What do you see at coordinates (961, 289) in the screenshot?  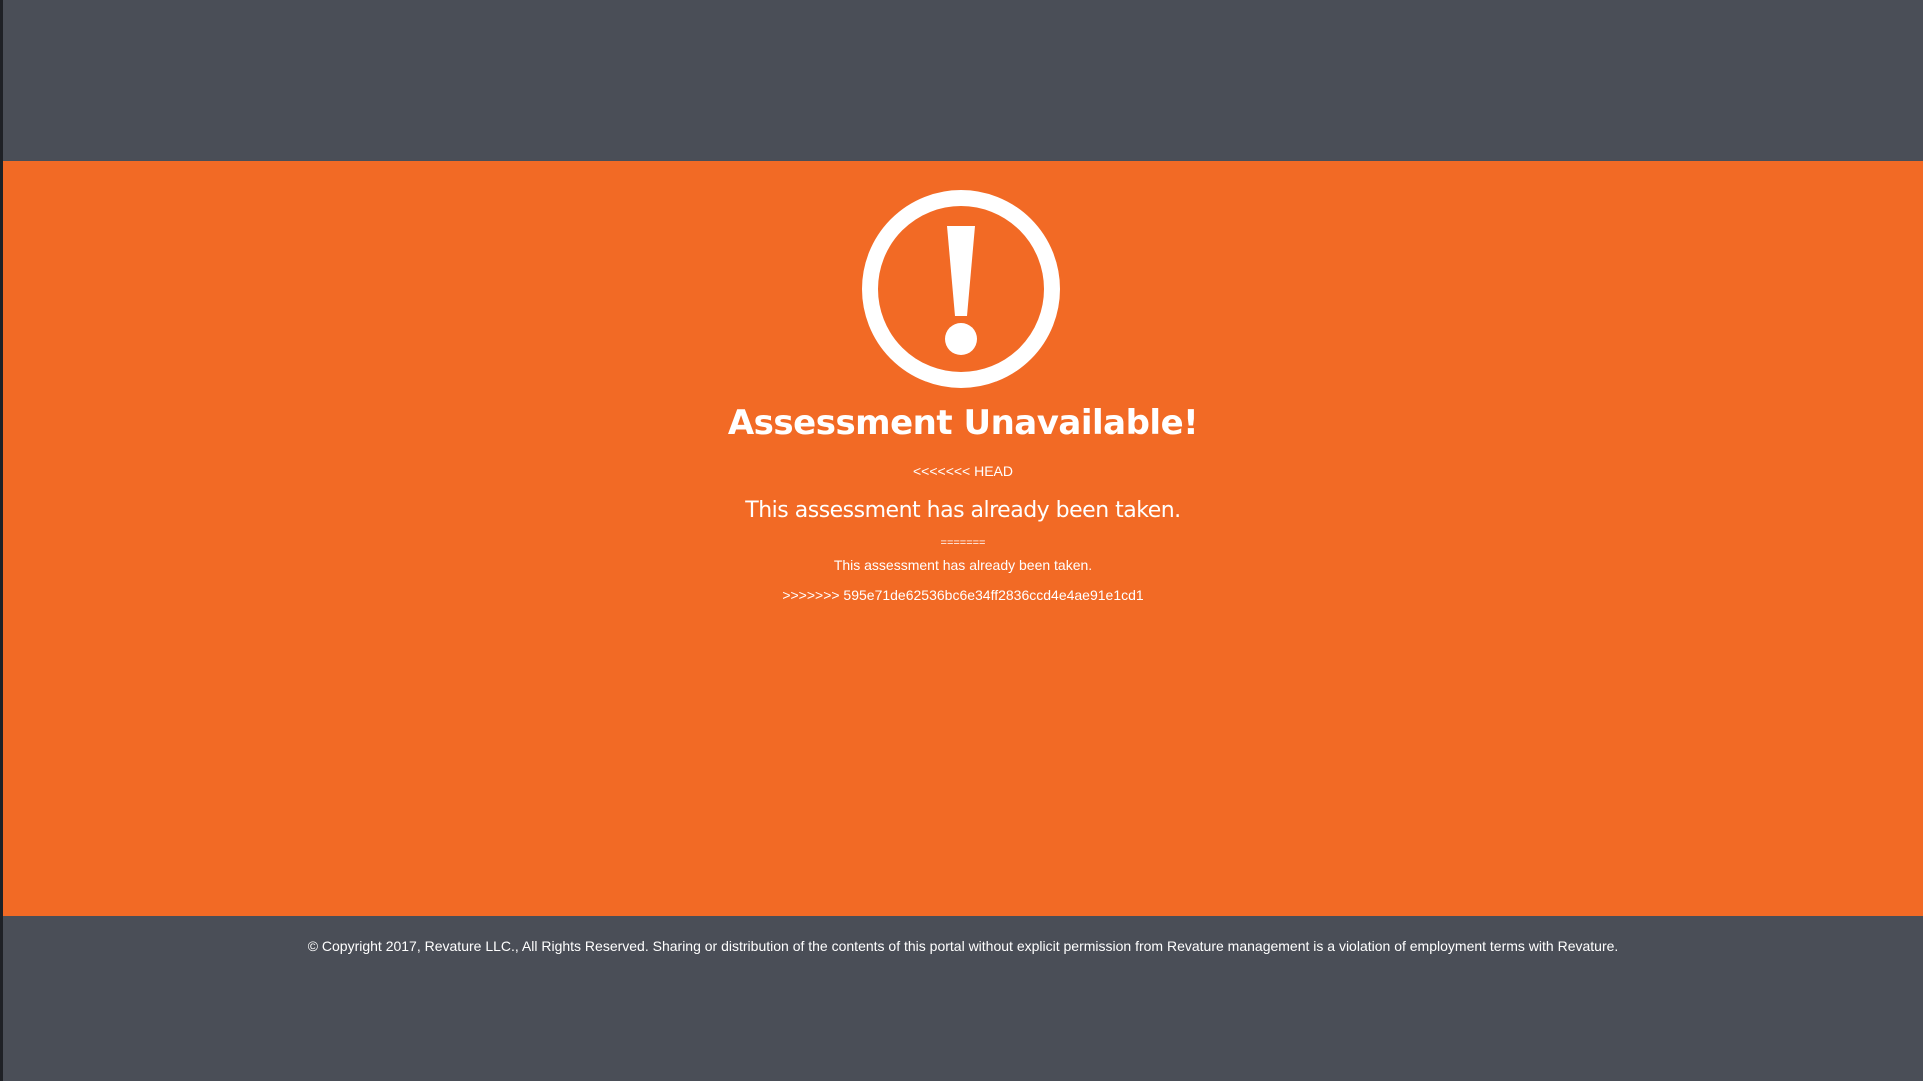 I see `exclamation-circle-icon` at bounding box center [961, 289].